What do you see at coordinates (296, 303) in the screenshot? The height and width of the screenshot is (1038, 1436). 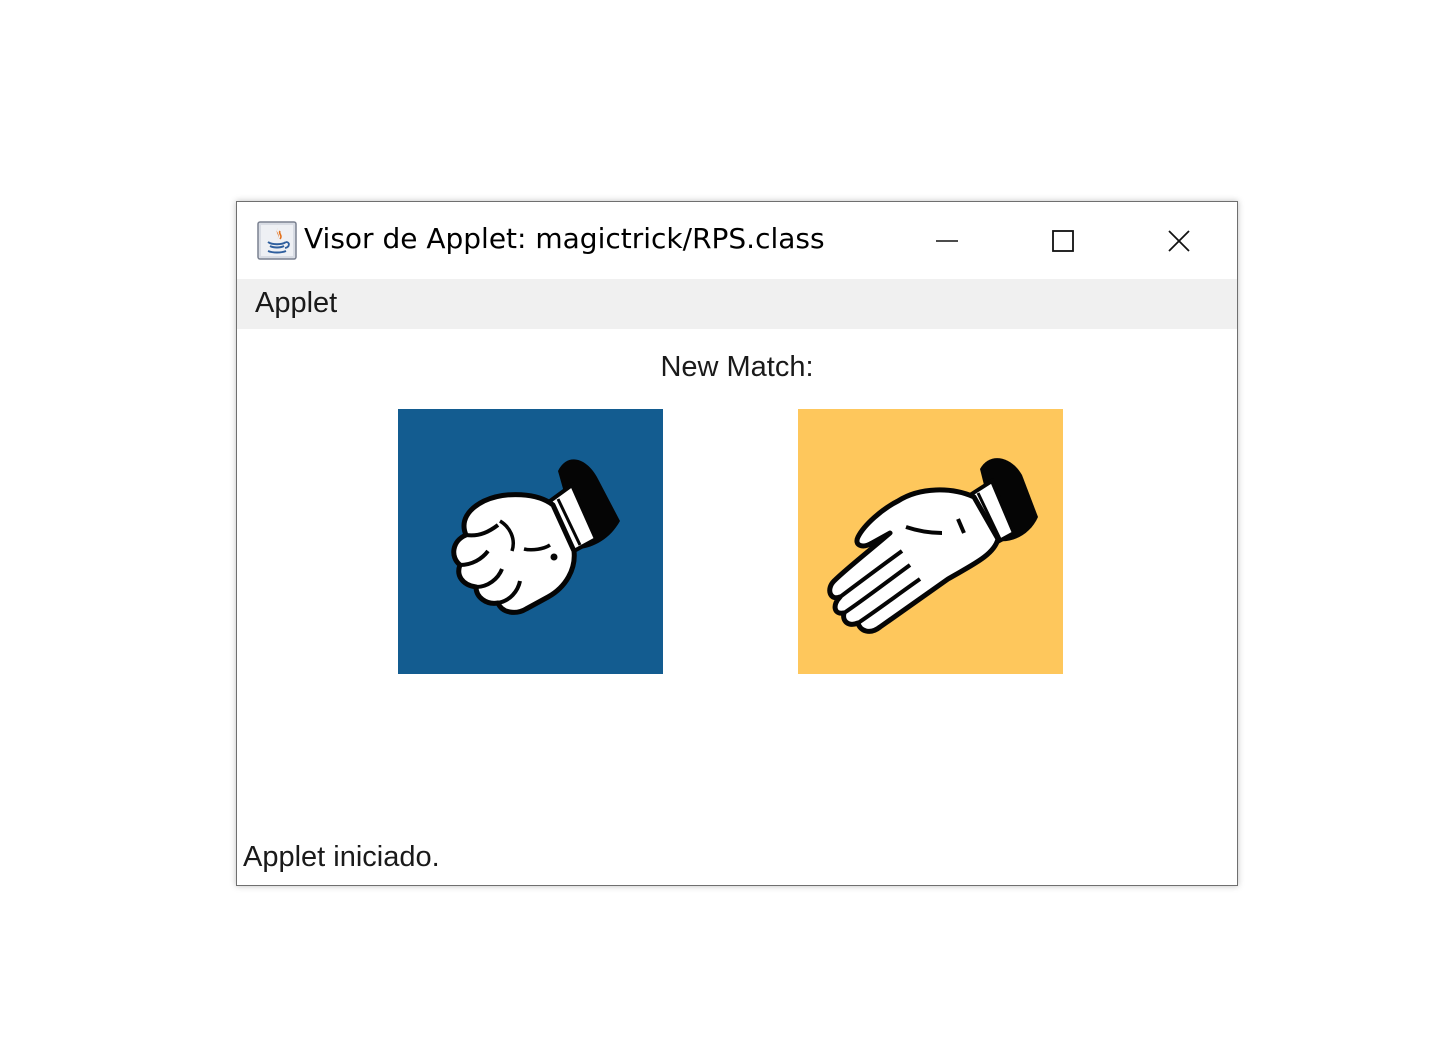 I see `menu-applet: Applet` at bounding box center [296, 303].